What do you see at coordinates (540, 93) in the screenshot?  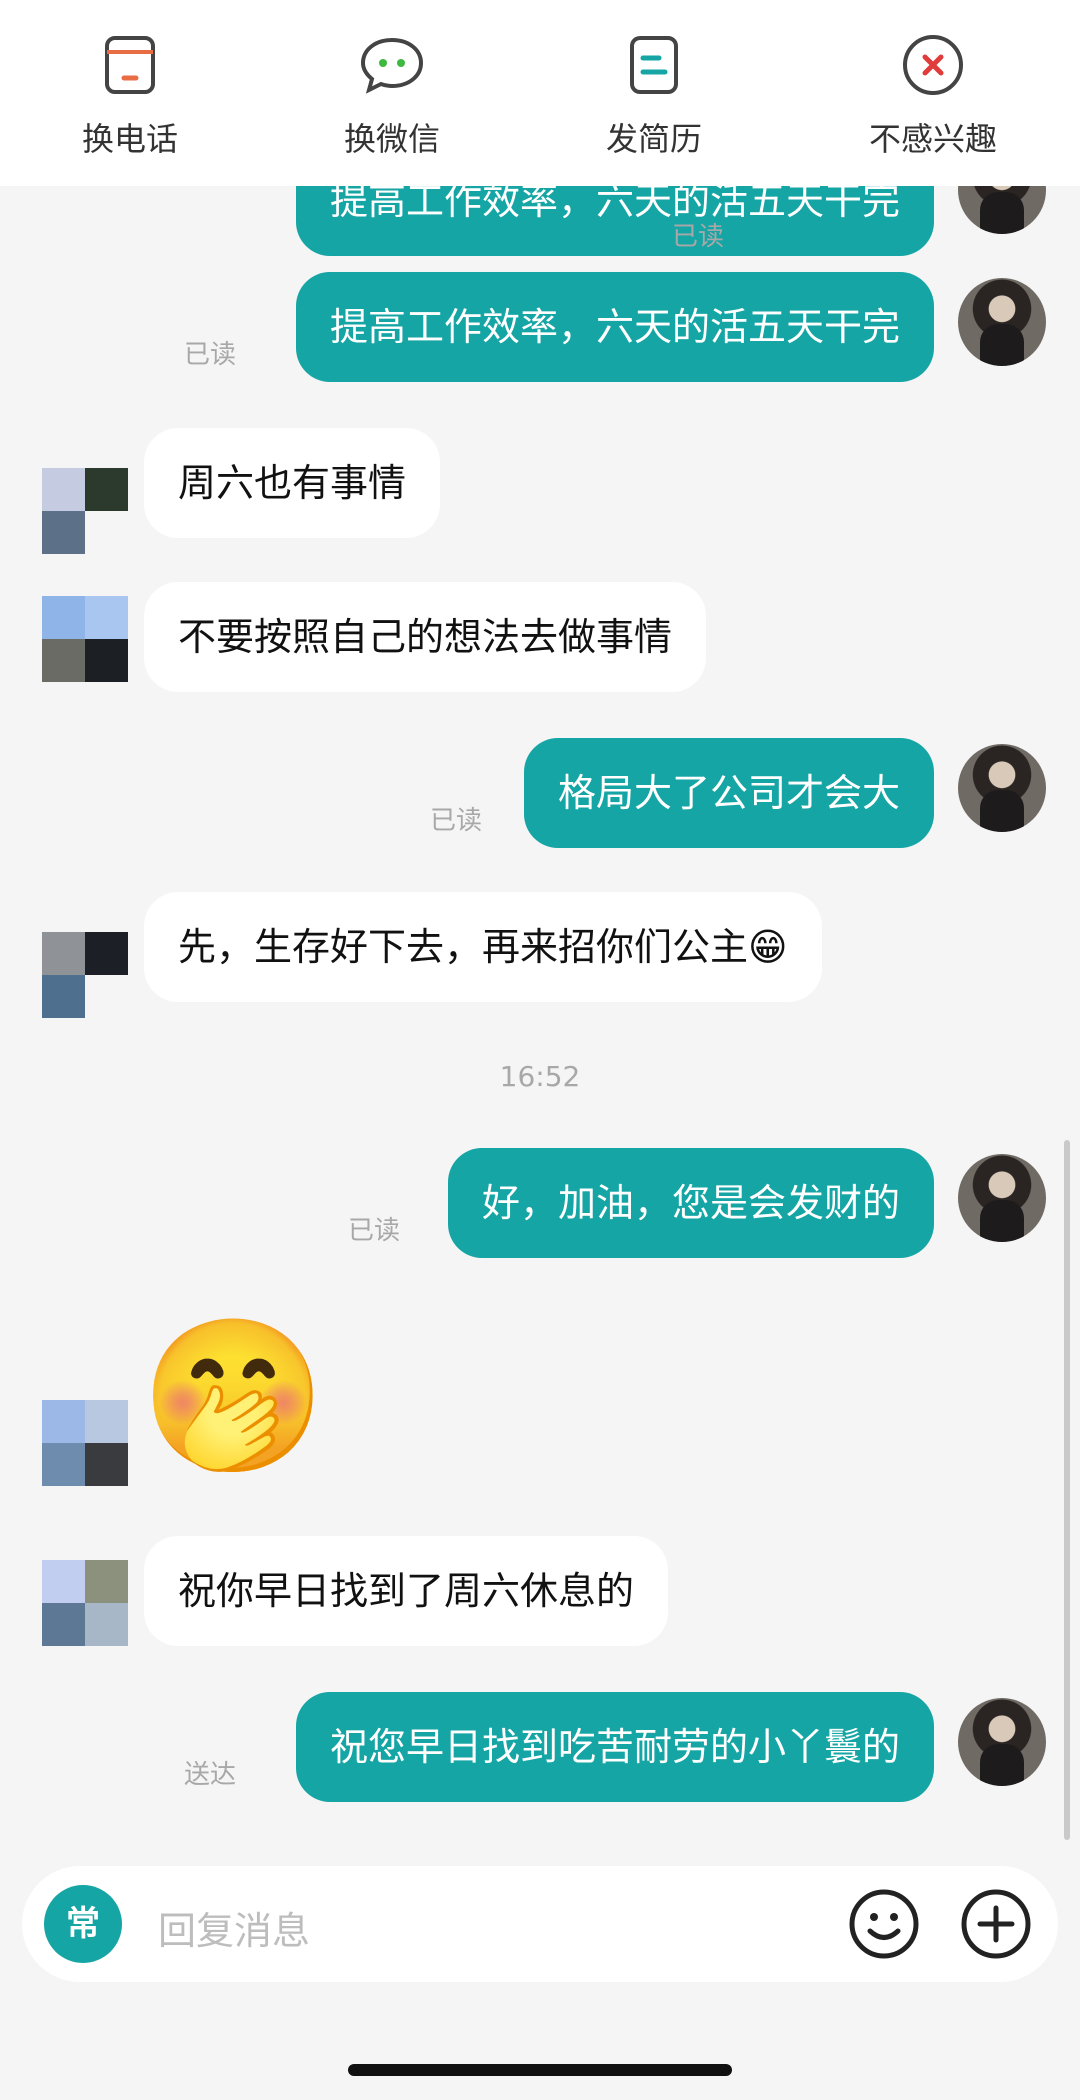 I see `action-toolbar: 换电话 换微信 发简历 不感兴趣` at bounding box center [540, 93].